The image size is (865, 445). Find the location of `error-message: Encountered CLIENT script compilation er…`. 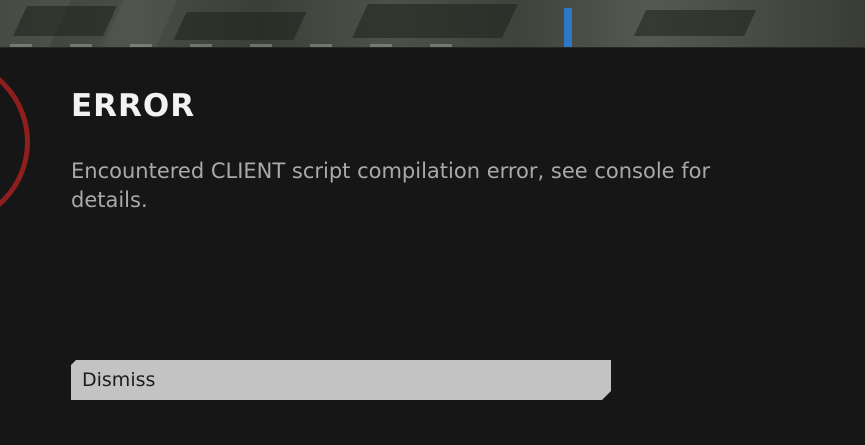

error-message: Encountered CLIENT script compilation er… is located at coordinates (391, 185).